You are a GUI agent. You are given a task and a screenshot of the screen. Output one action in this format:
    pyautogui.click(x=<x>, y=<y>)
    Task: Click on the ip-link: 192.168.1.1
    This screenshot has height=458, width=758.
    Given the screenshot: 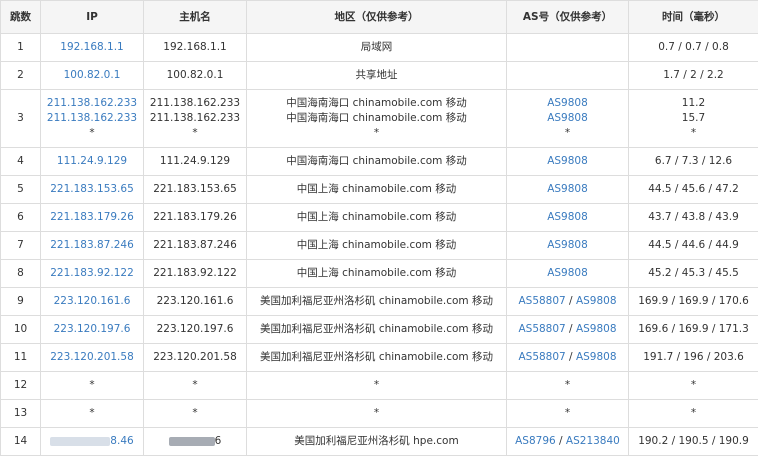 What is the action you would take?
    pyautogui.click(x=91, y=47)
    